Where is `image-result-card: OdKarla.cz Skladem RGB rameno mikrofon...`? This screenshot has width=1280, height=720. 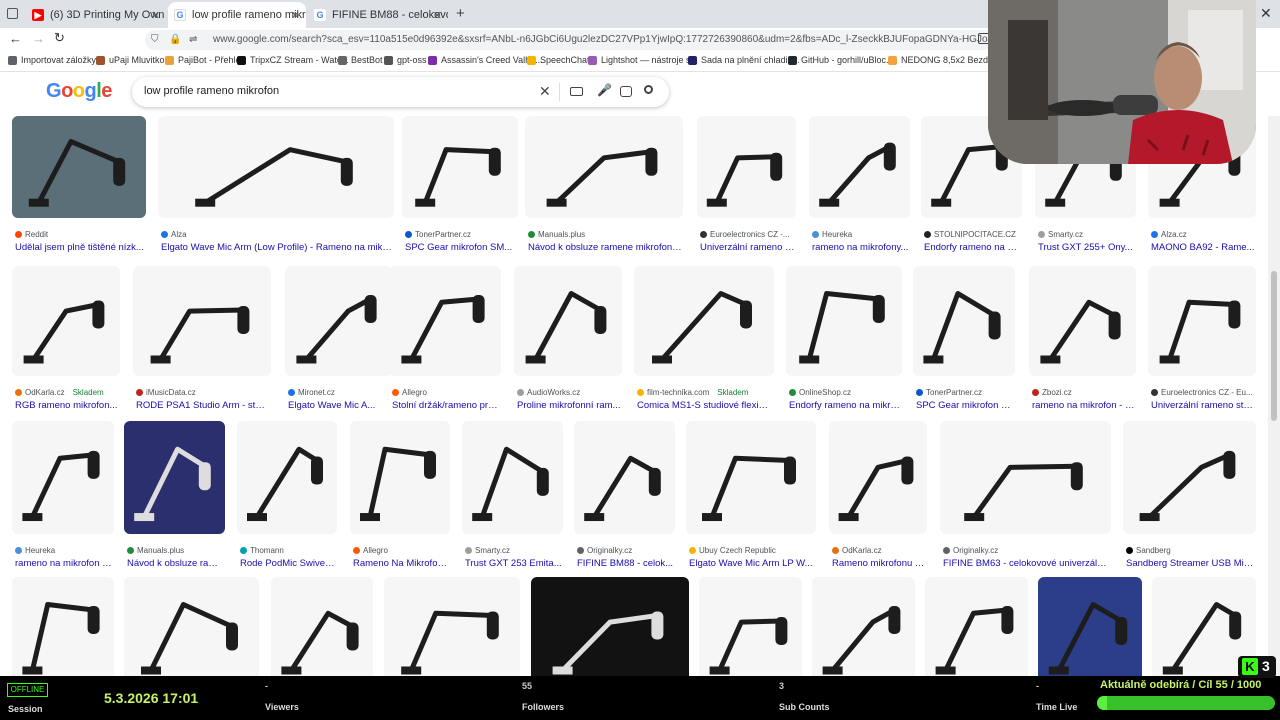 image-result-card: OdKarla.cz Skladem RGB rameno mikrofon... is located at coordinates (66, 340).